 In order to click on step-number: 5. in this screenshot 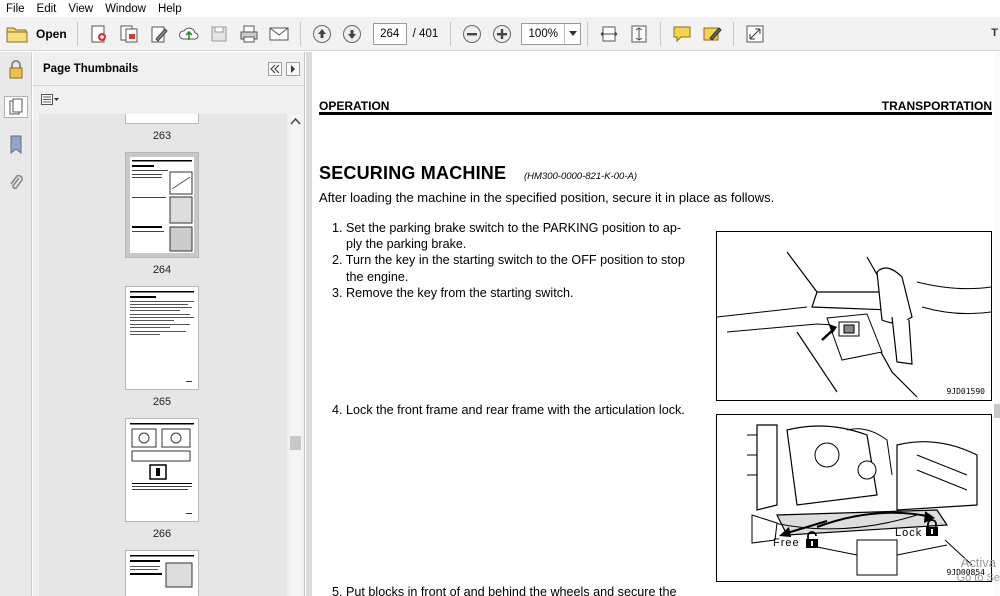, I will do `click(337, 590)`.